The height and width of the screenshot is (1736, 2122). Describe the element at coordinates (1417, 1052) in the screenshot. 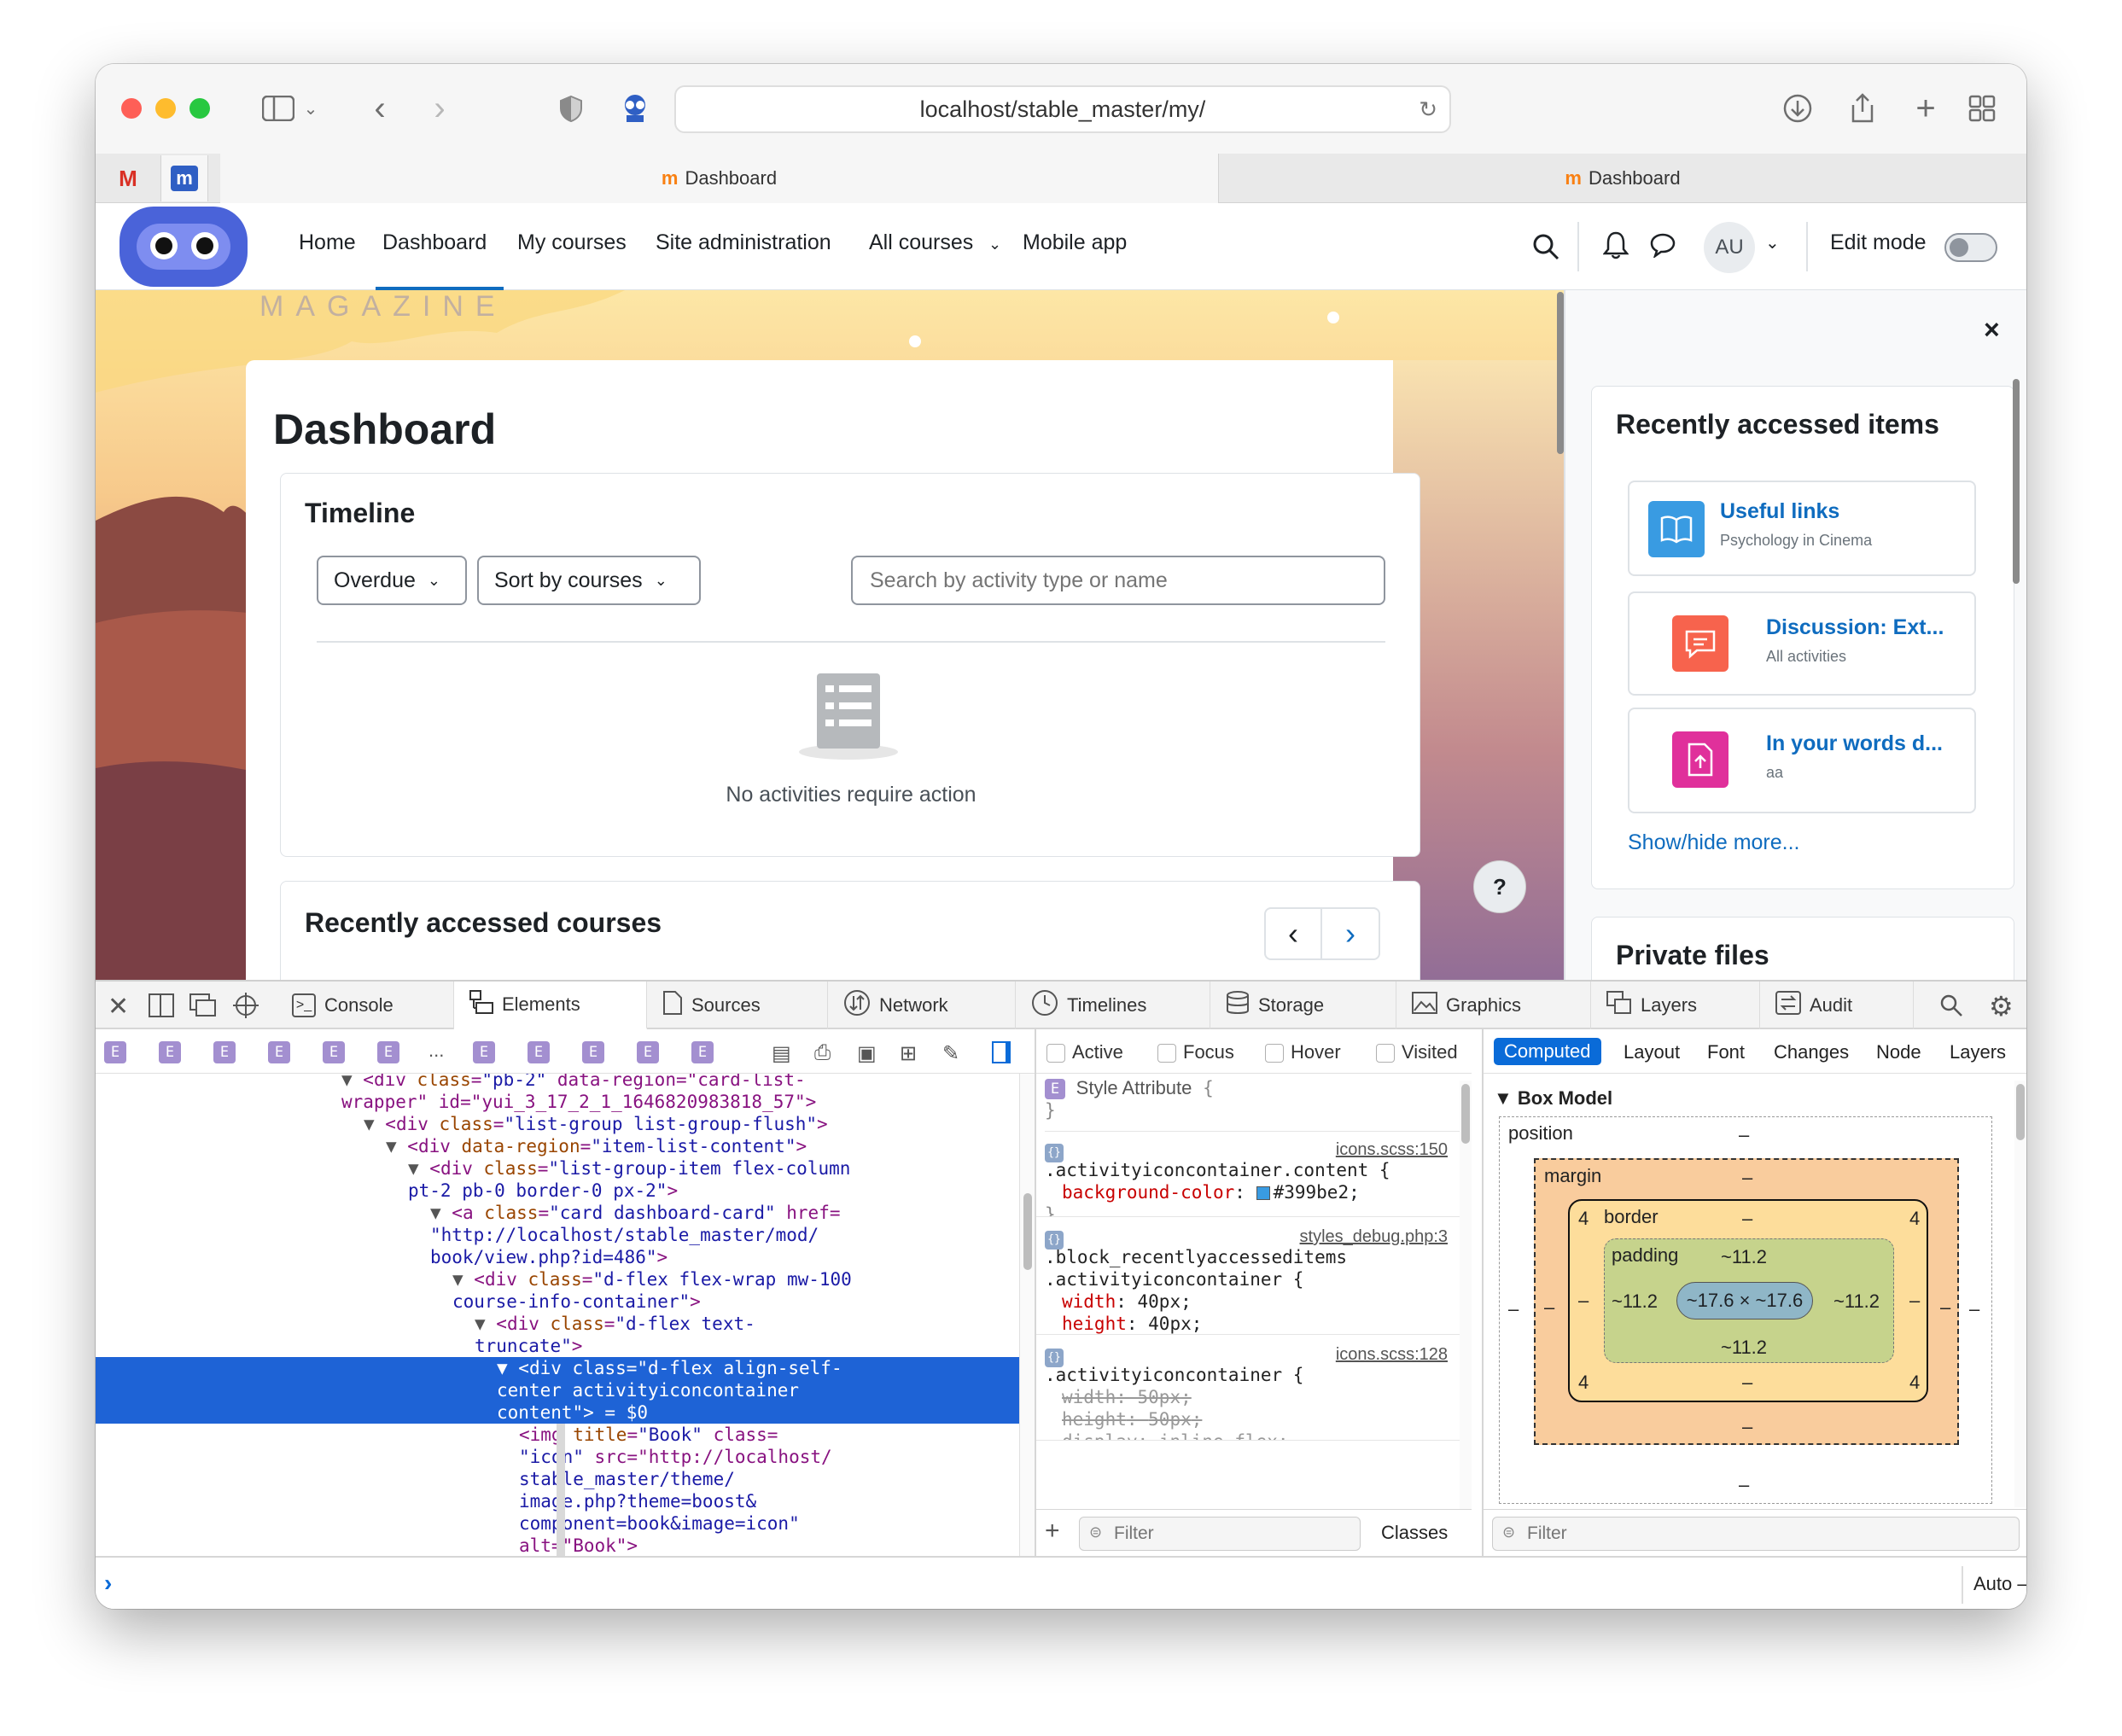

I see `state-visited-checkbox: Visited` at that location.